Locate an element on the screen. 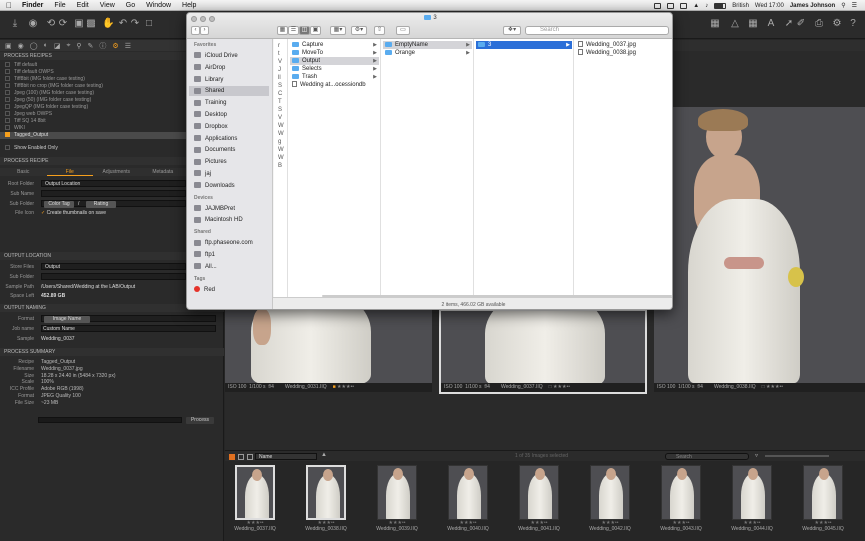  exposure-tab-icon: ◪ is located at coordinates (57, 46).